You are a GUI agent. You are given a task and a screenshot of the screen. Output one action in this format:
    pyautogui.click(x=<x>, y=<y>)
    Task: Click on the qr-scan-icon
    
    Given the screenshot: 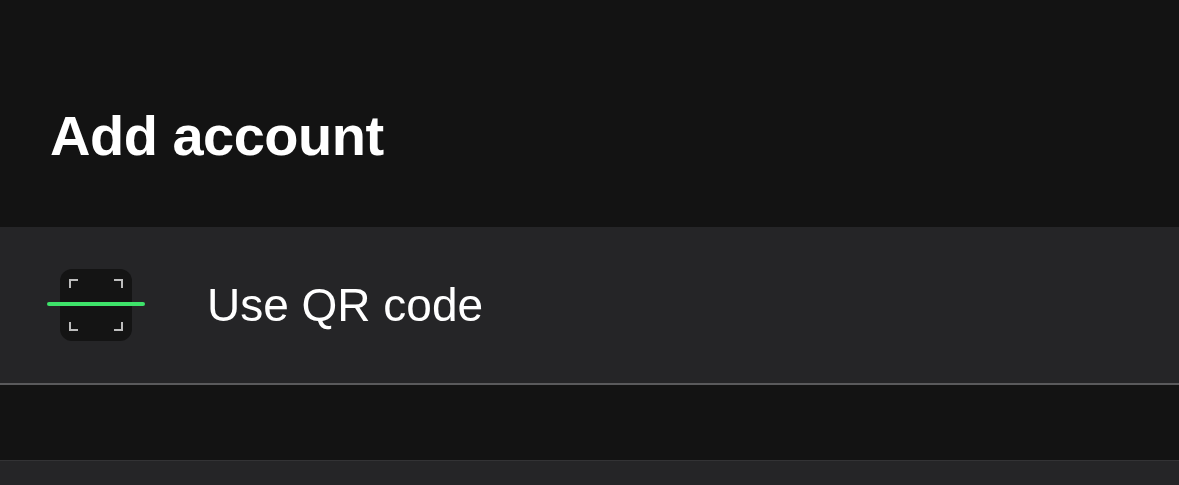 What is the action you would take?
    pyautogui.click(x=96, y=305)
    